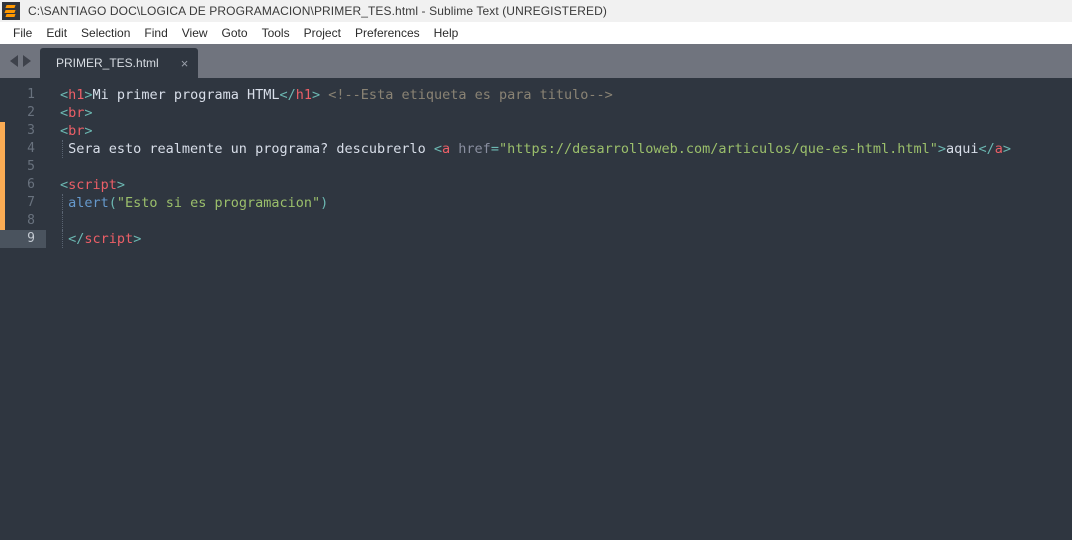  I want to click on menu-item-help: Help, so click(446, 33).